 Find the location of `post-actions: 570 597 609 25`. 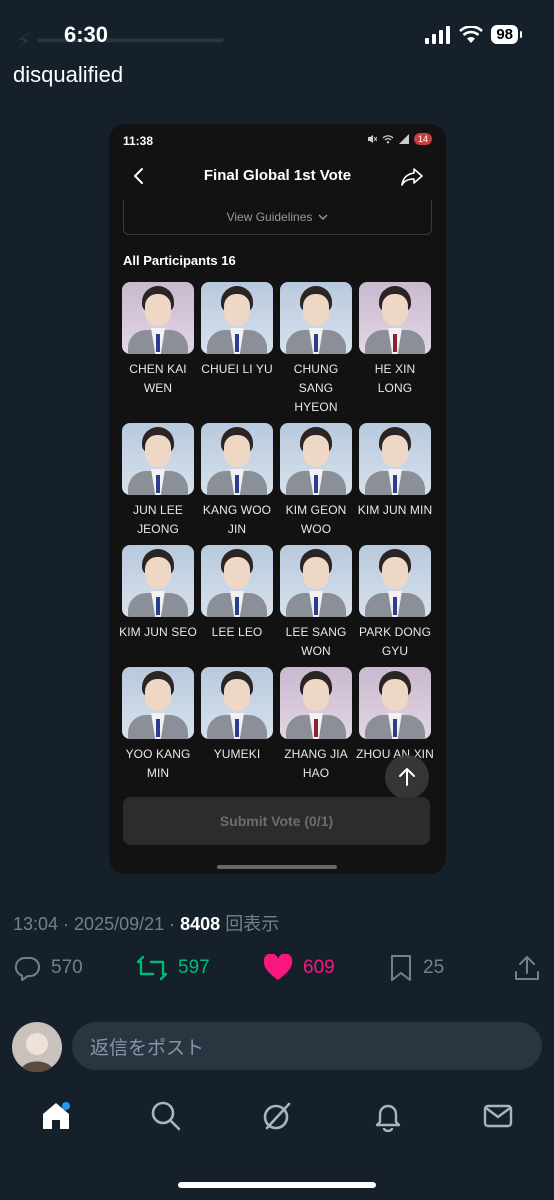

post-actions: 570 597 609 25 is located at coordinates (278, 970).